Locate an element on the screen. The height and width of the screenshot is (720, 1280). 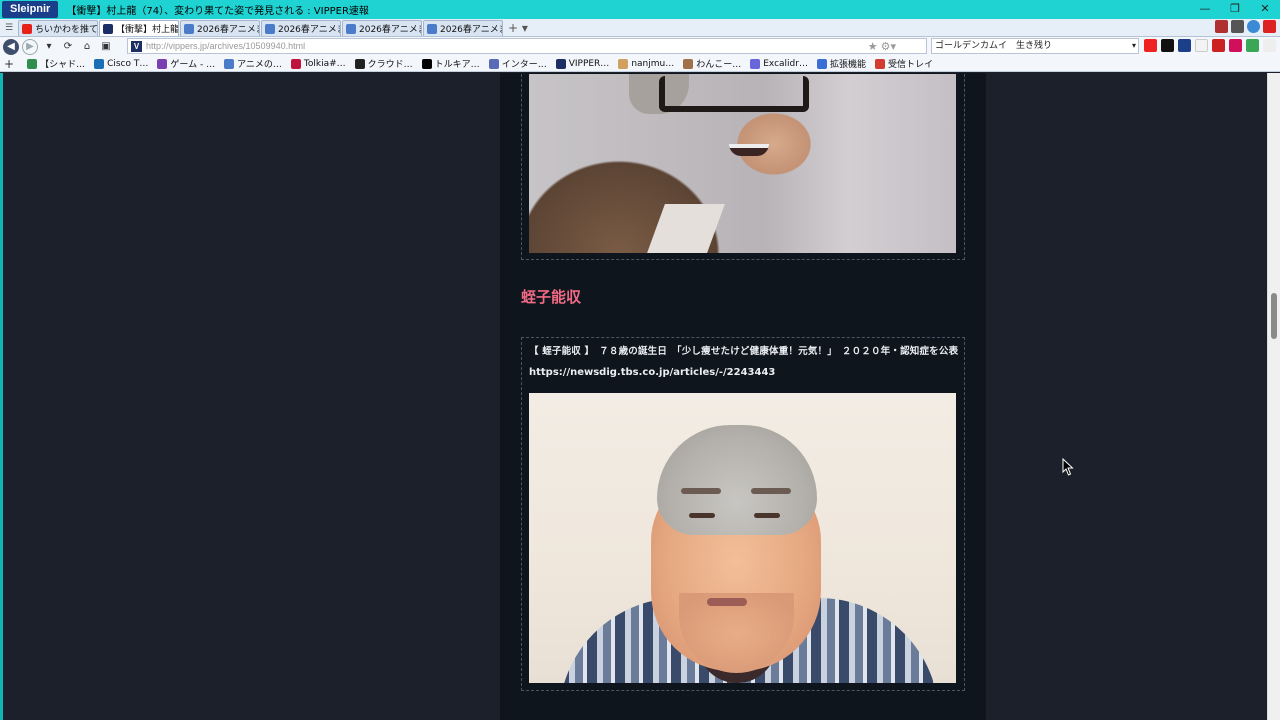
restore-button: ❐ is located at coordinates (1235, 9).